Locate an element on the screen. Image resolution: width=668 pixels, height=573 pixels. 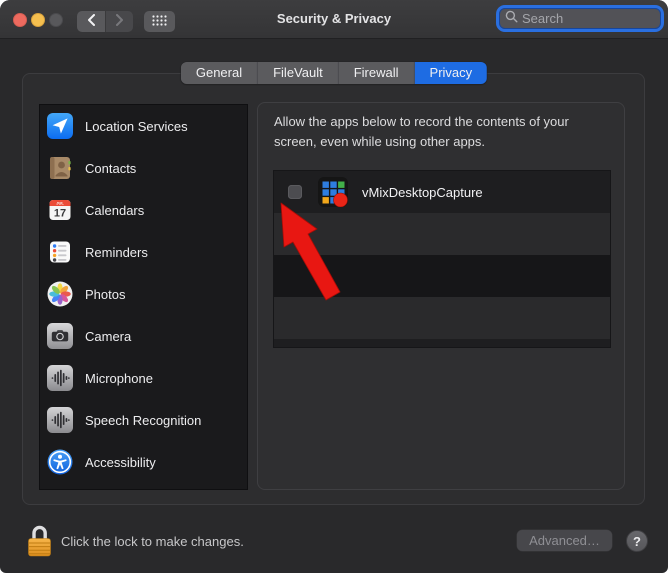
search-placeholder: Search is located at coordinates (543, 18).